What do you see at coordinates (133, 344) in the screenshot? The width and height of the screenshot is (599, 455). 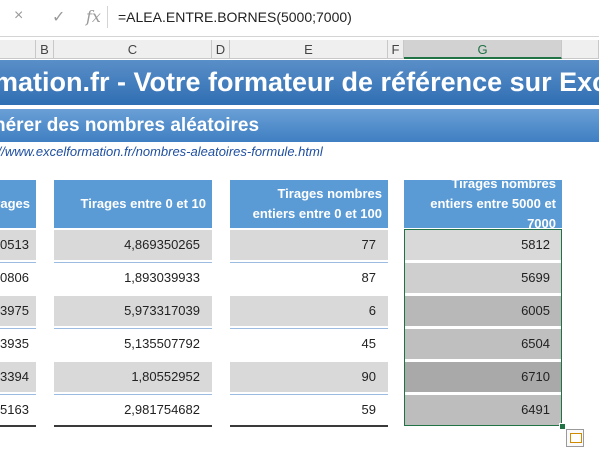 I see `table-cell: 5,135507792` at bounding box center [133, 344].